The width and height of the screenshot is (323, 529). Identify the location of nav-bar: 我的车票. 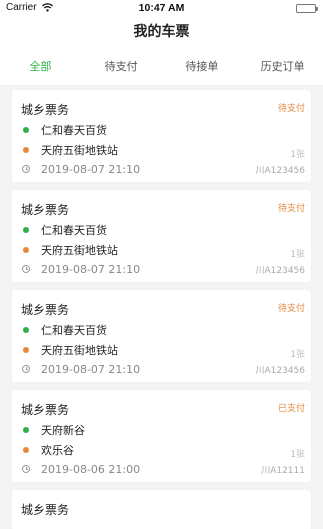
(161, 32).